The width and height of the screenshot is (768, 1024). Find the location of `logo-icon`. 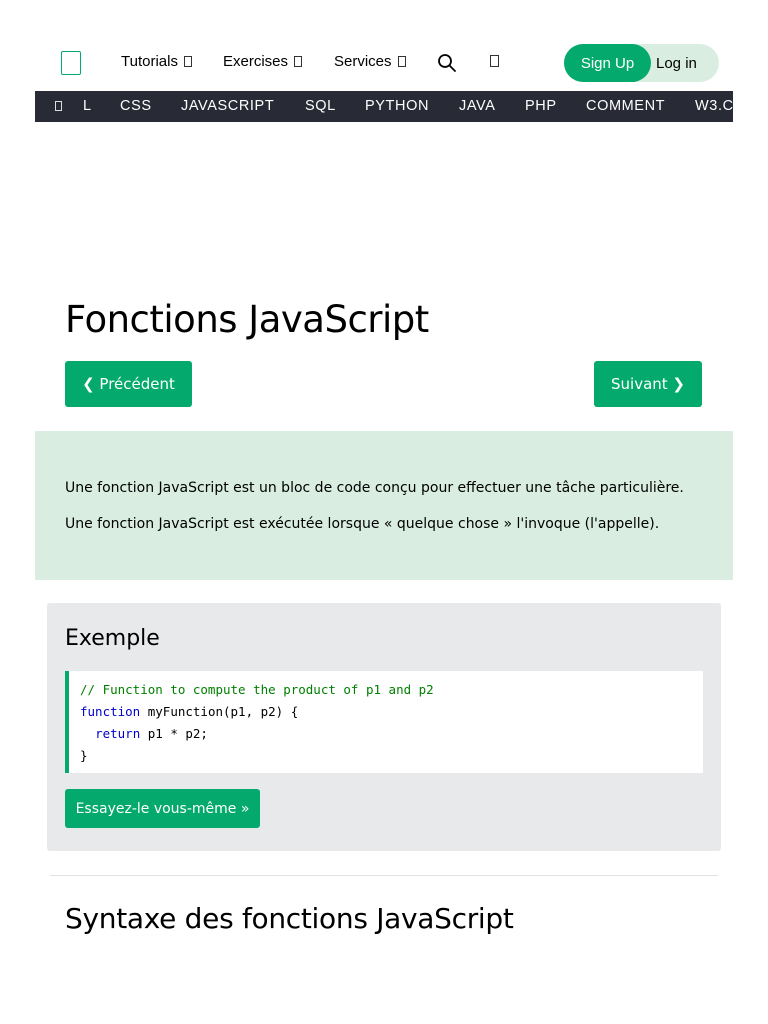

logo-icon is located at coordinates (71, 63).